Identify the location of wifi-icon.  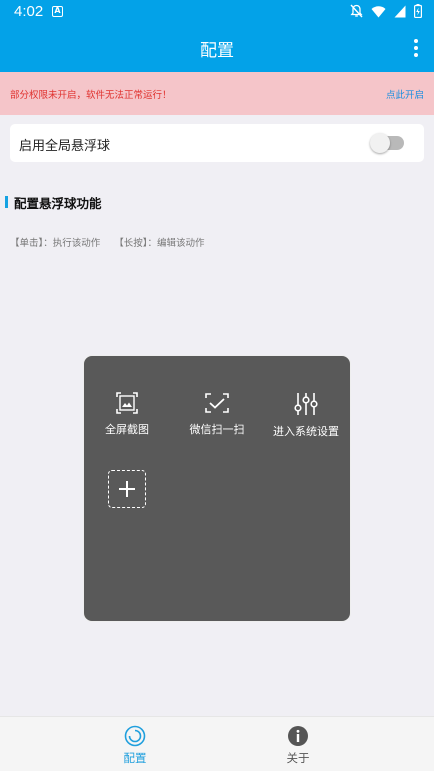
(378, 11).